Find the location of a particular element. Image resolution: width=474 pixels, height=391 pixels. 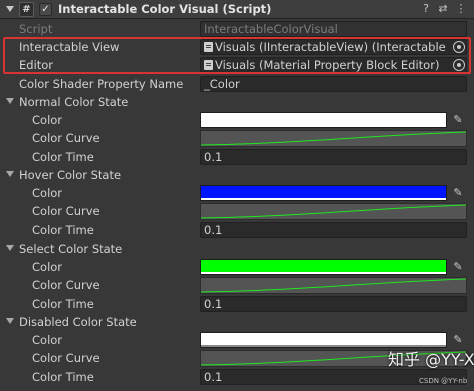

select-state-title: Select Color State is located at coordinates (71, 249).